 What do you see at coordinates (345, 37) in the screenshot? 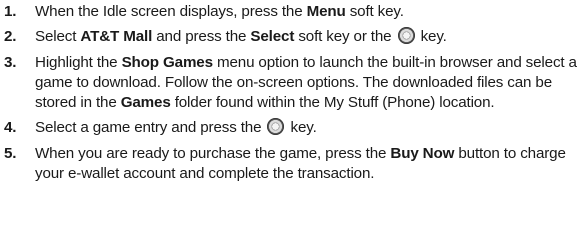
I see `step-text: soft key or the` at bounding box center [345, 37].